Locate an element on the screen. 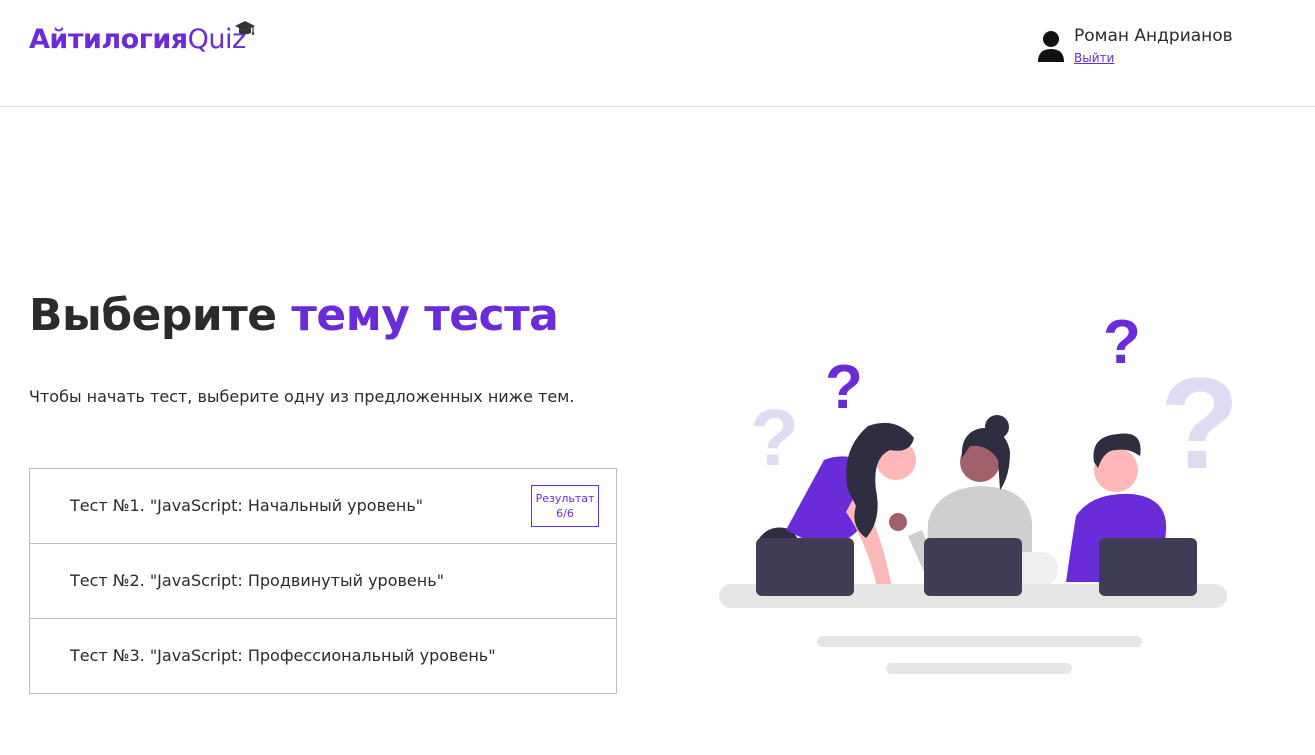 Image resolution: width=1315 pixels, height=755 pixels. user-name: Роман Андрианов is located at coordinates (1153, 36).